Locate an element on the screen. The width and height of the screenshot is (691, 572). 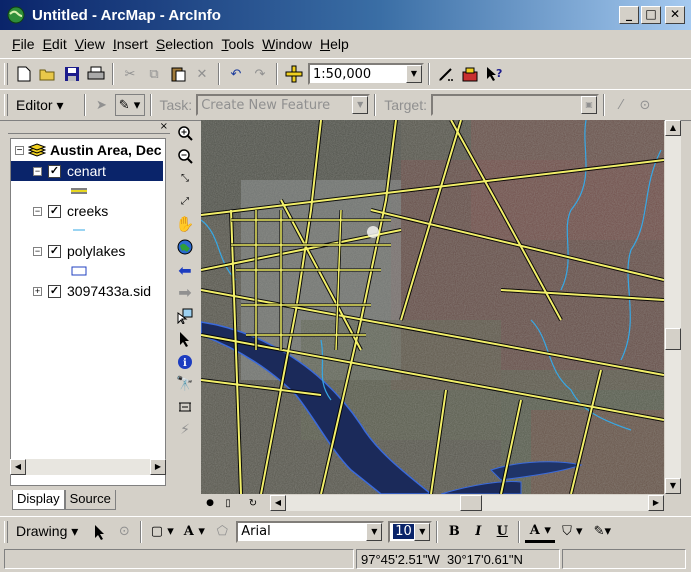
menu-selection: Selection is located at coordinates (185, 44).